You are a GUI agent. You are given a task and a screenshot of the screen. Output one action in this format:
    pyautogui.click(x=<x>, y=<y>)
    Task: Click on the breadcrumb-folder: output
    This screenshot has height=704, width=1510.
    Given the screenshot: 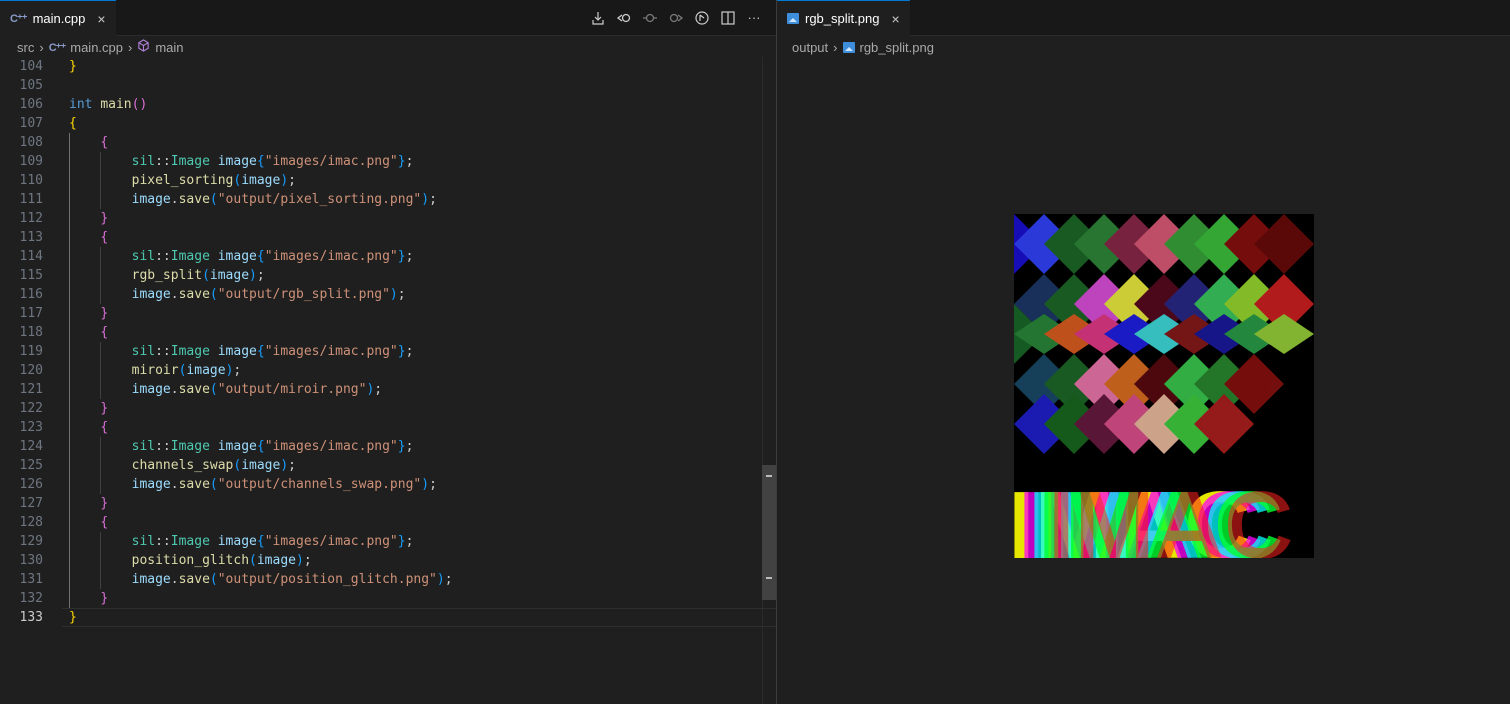 What is the action you would take?
    pyautogui.click(x=810, y=47)
    